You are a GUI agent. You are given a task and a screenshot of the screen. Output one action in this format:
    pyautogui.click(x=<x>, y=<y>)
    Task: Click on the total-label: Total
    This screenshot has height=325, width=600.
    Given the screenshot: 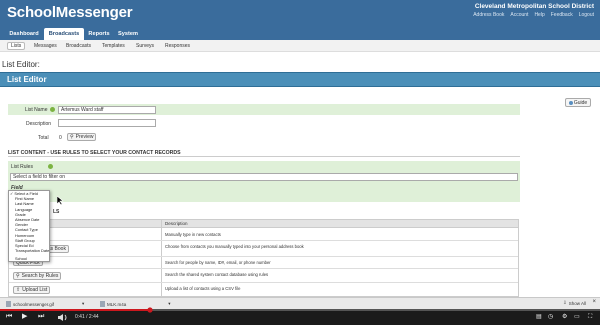 What is the action you would take?
    pyautogui.click(x=43, y=138)
    